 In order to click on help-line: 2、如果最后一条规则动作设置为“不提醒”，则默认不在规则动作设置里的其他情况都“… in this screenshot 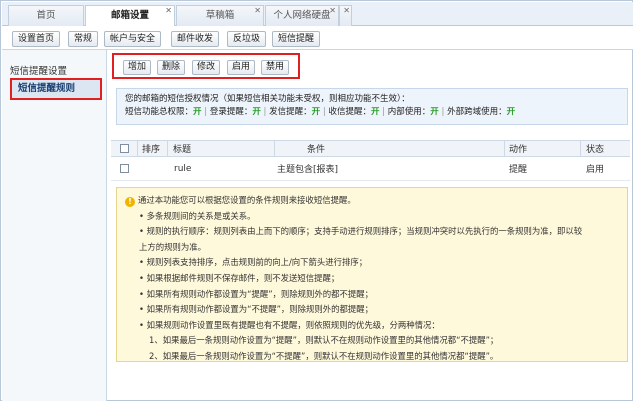, I will do `click(324, 355)`.